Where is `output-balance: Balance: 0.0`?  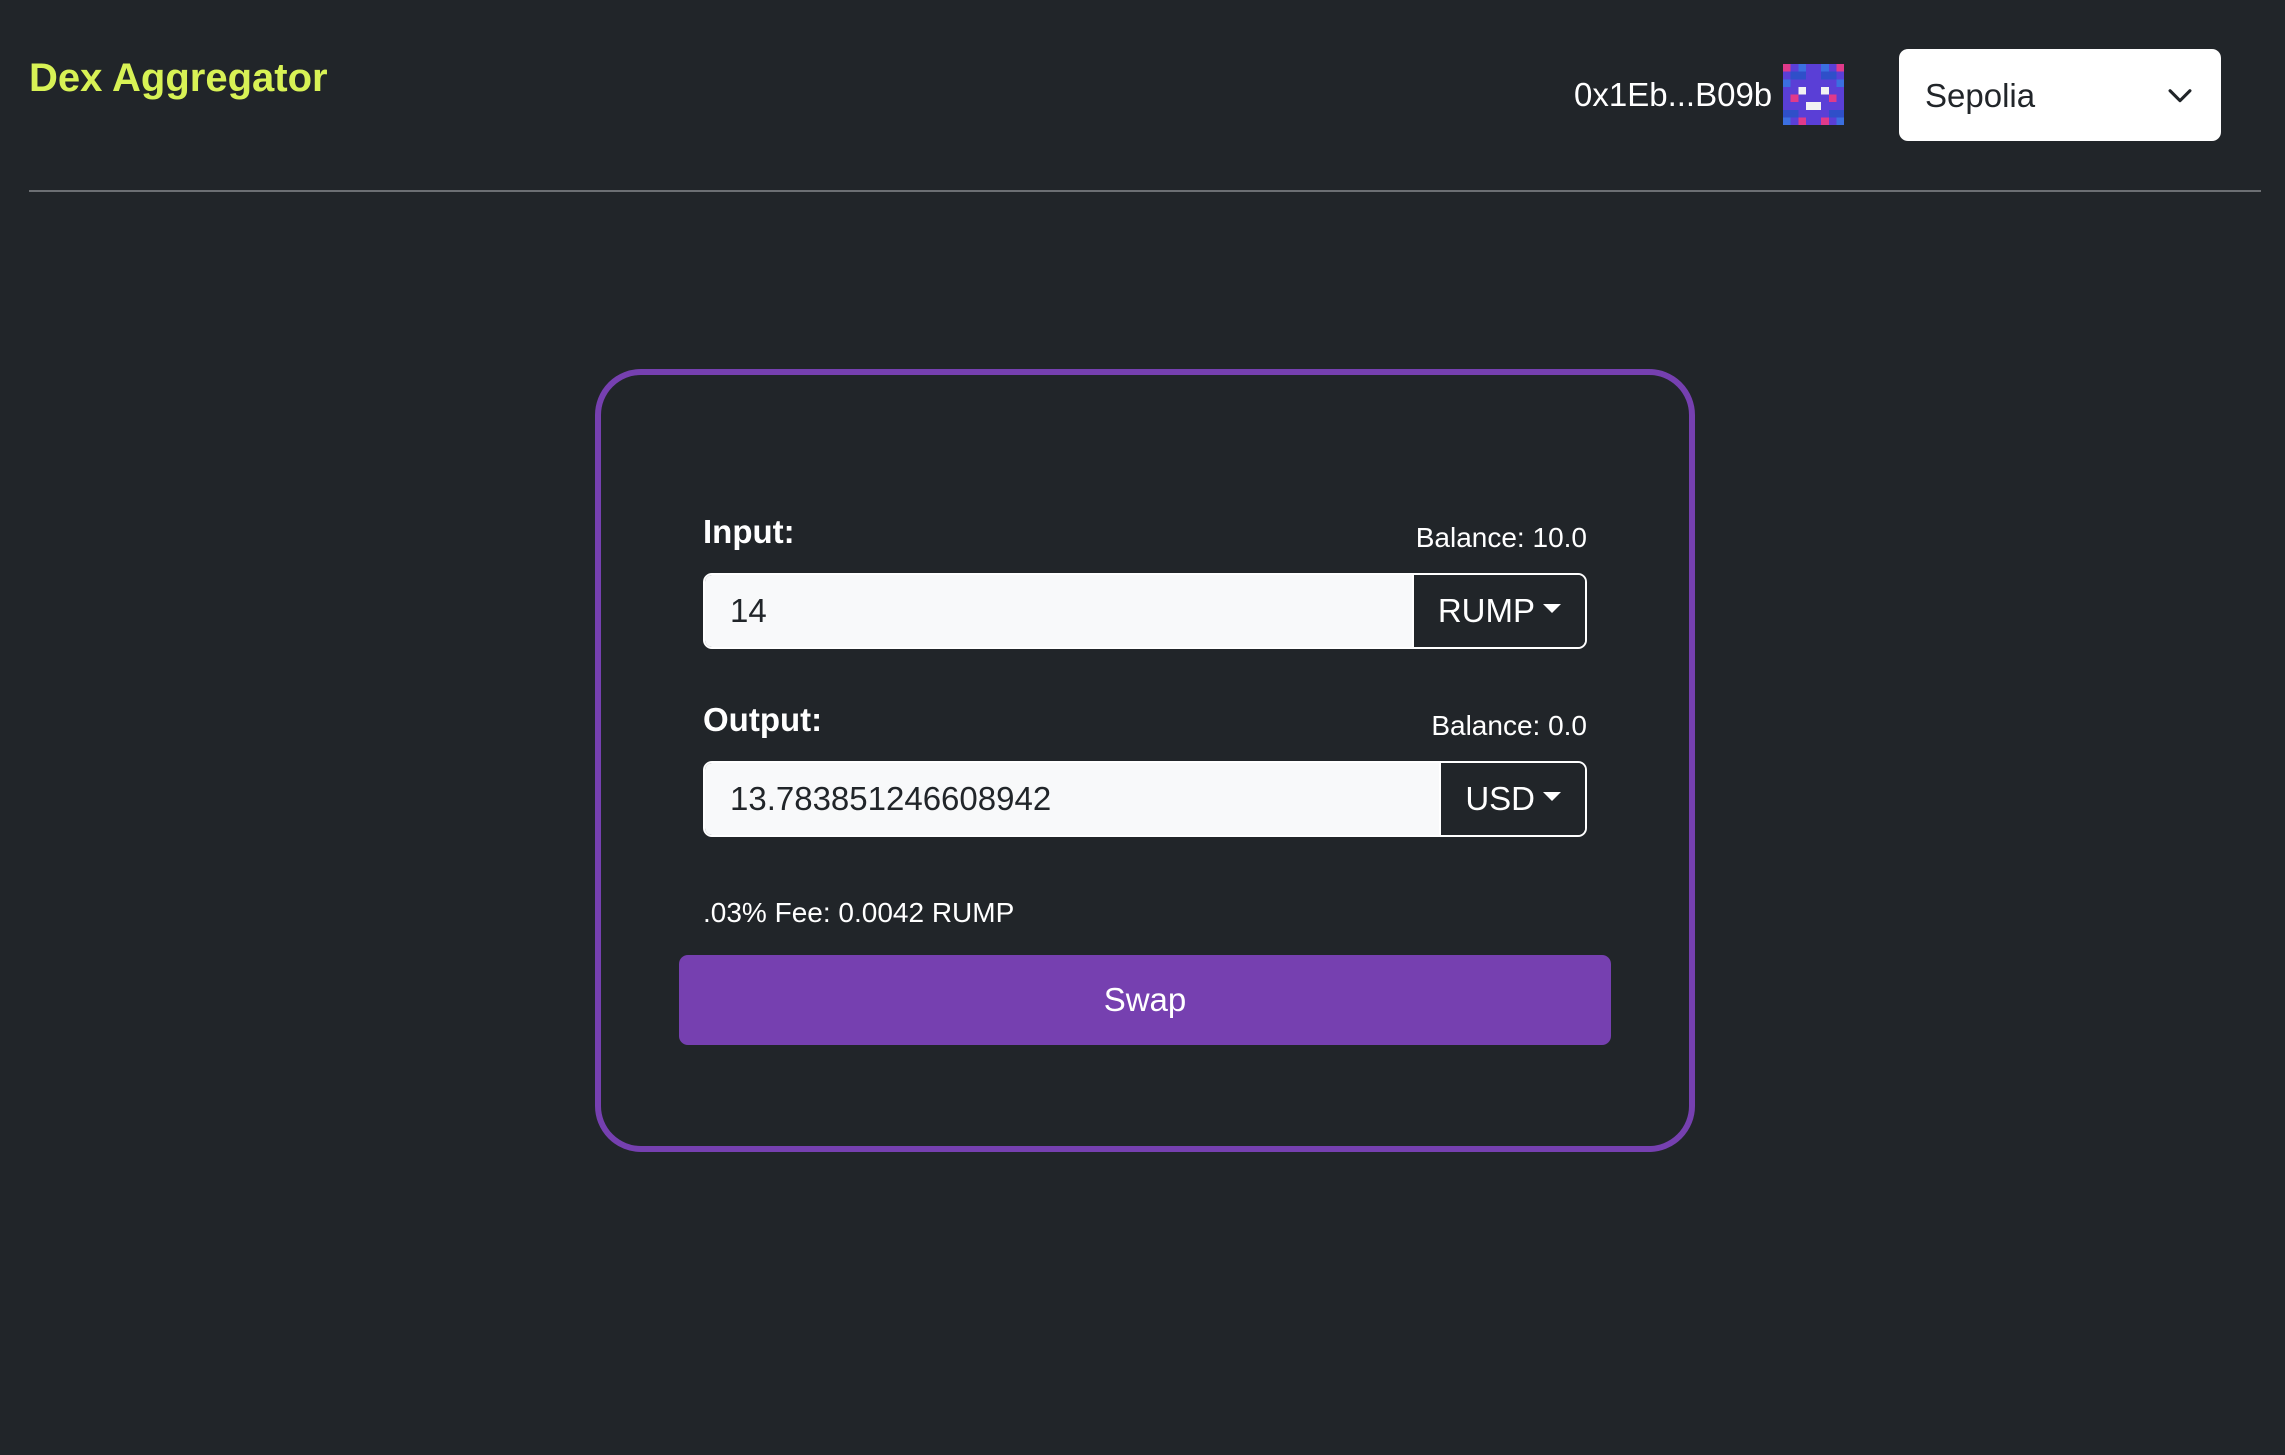
output-balance: Balance: 0.0 is located at coordinates (1509, 725).